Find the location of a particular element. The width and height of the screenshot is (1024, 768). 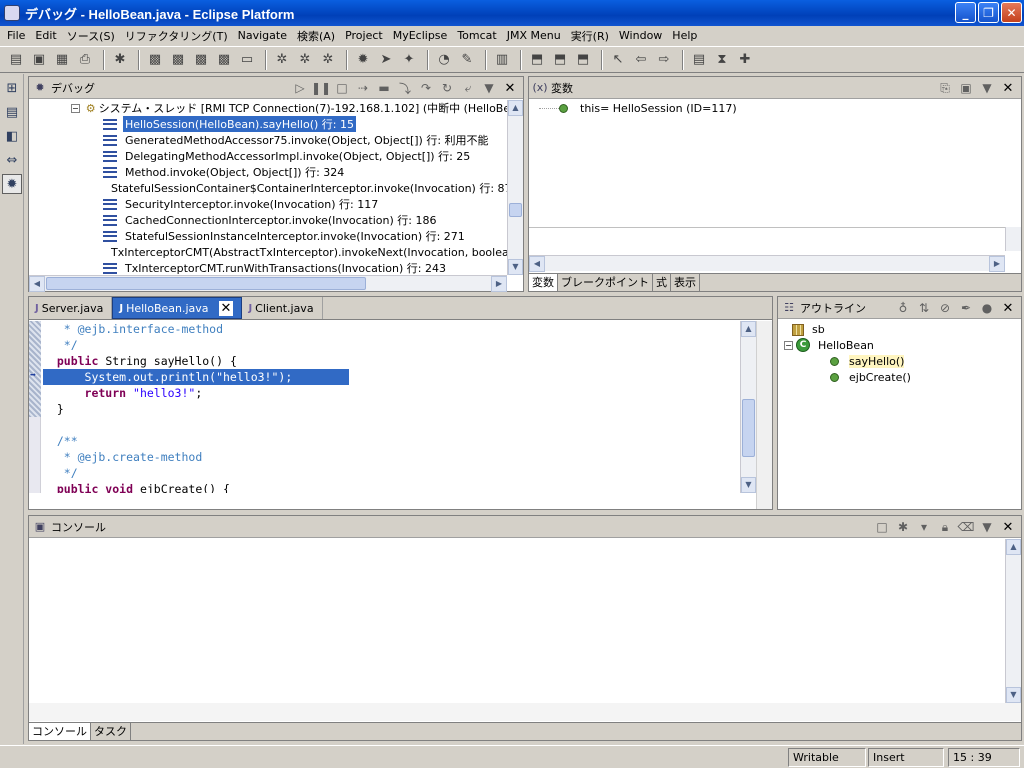

close-button: ✕ is located at coordinates (1011, 12).